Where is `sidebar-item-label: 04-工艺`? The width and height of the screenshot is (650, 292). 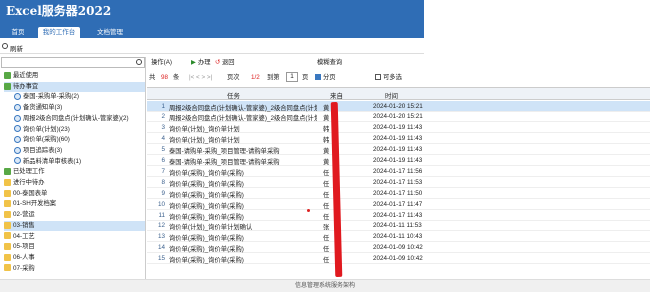
sidebar-item-label: 04-工艺 is located at coordinates (24, 236).